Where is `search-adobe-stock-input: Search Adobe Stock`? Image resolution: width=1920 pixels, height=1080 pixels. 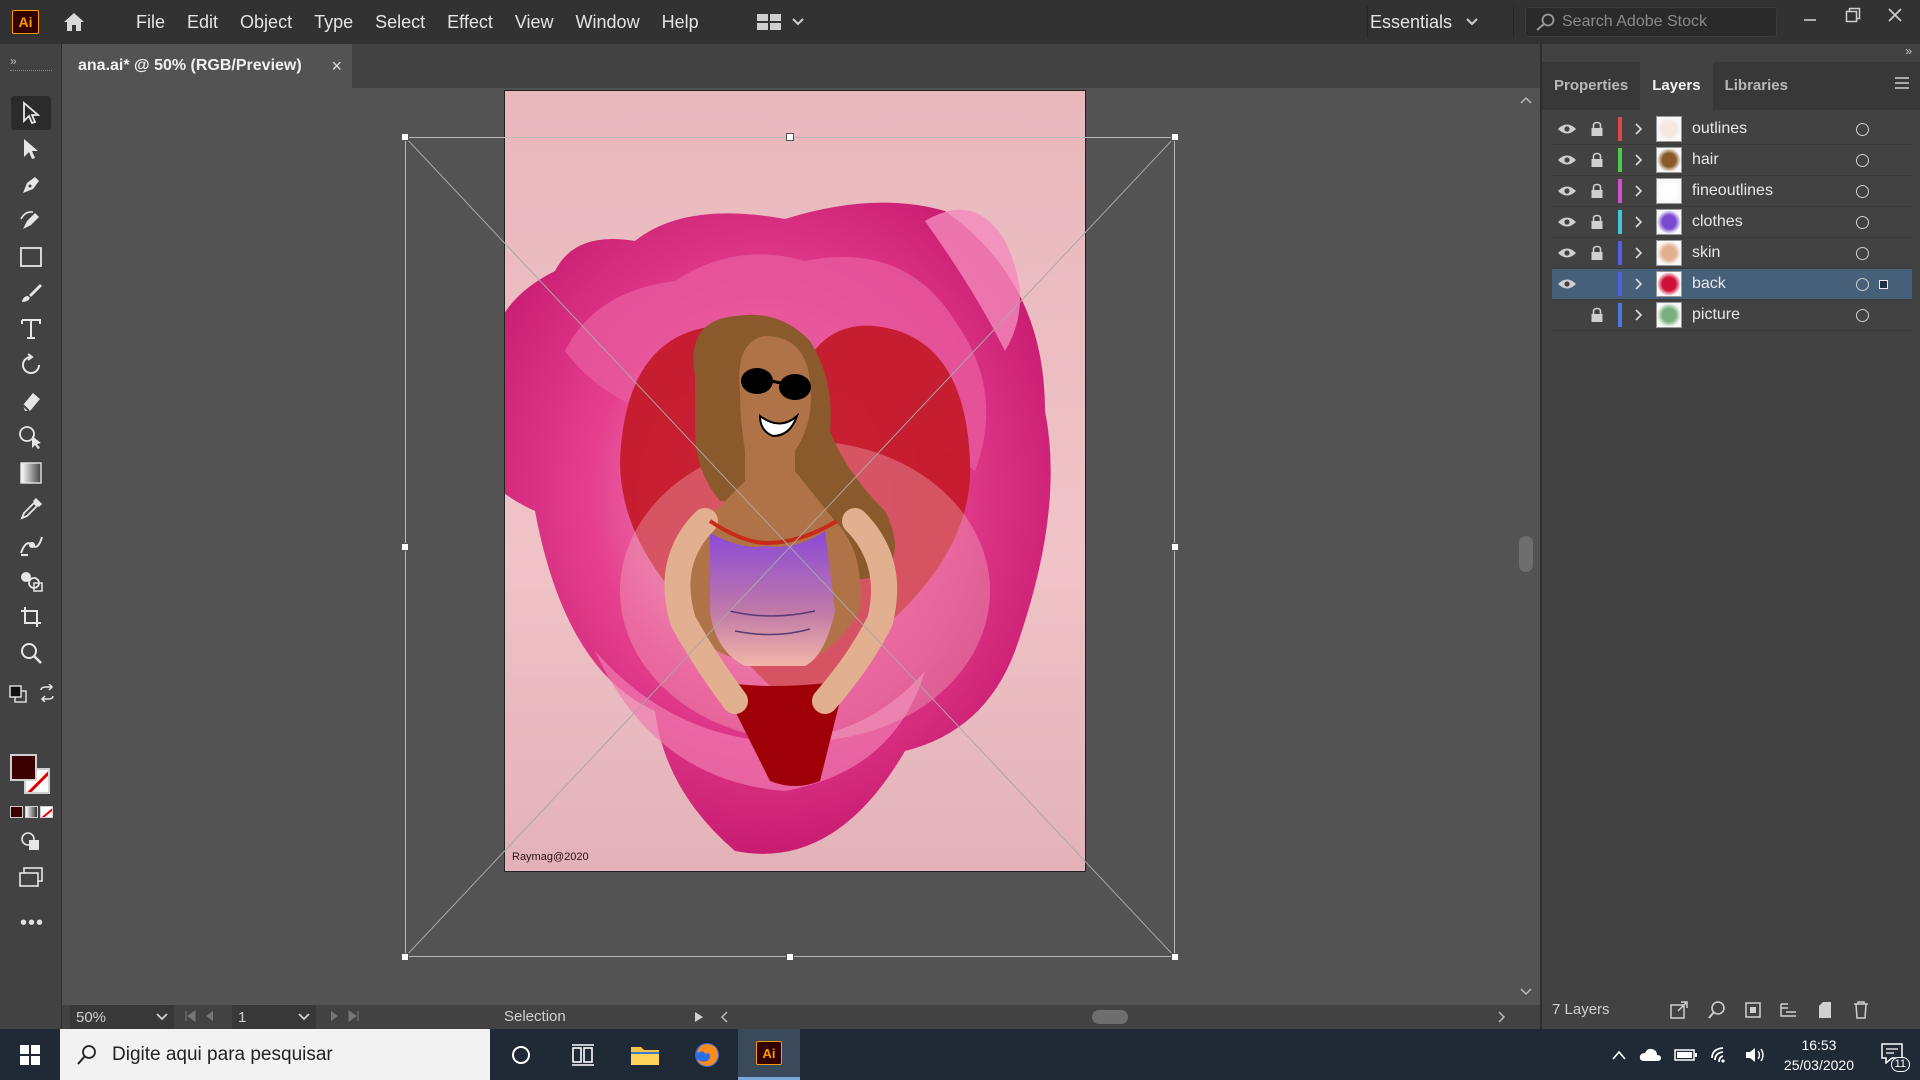 search-adobe-stock-input: Search Adobe Stock is located at coordinates (1651, 22).